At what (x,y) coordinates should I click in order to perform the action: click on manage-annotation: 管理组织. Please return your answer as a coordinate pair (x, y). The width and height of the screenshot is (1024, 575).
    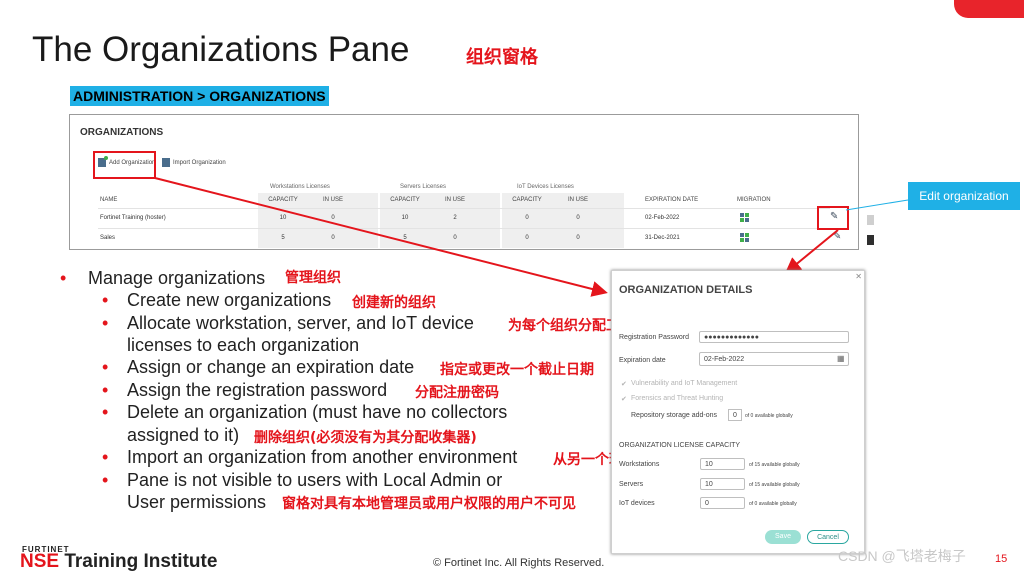
    Looking at the image, I should click on (313, 278).